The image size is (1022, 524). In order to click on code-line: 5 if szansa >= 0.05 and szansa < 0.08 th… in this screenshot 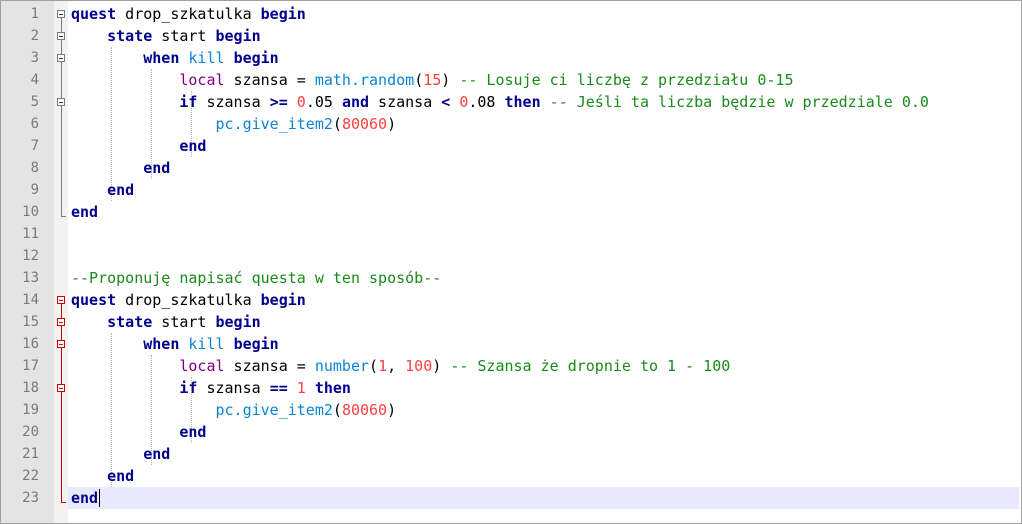, I will do `click(511, 102)`.